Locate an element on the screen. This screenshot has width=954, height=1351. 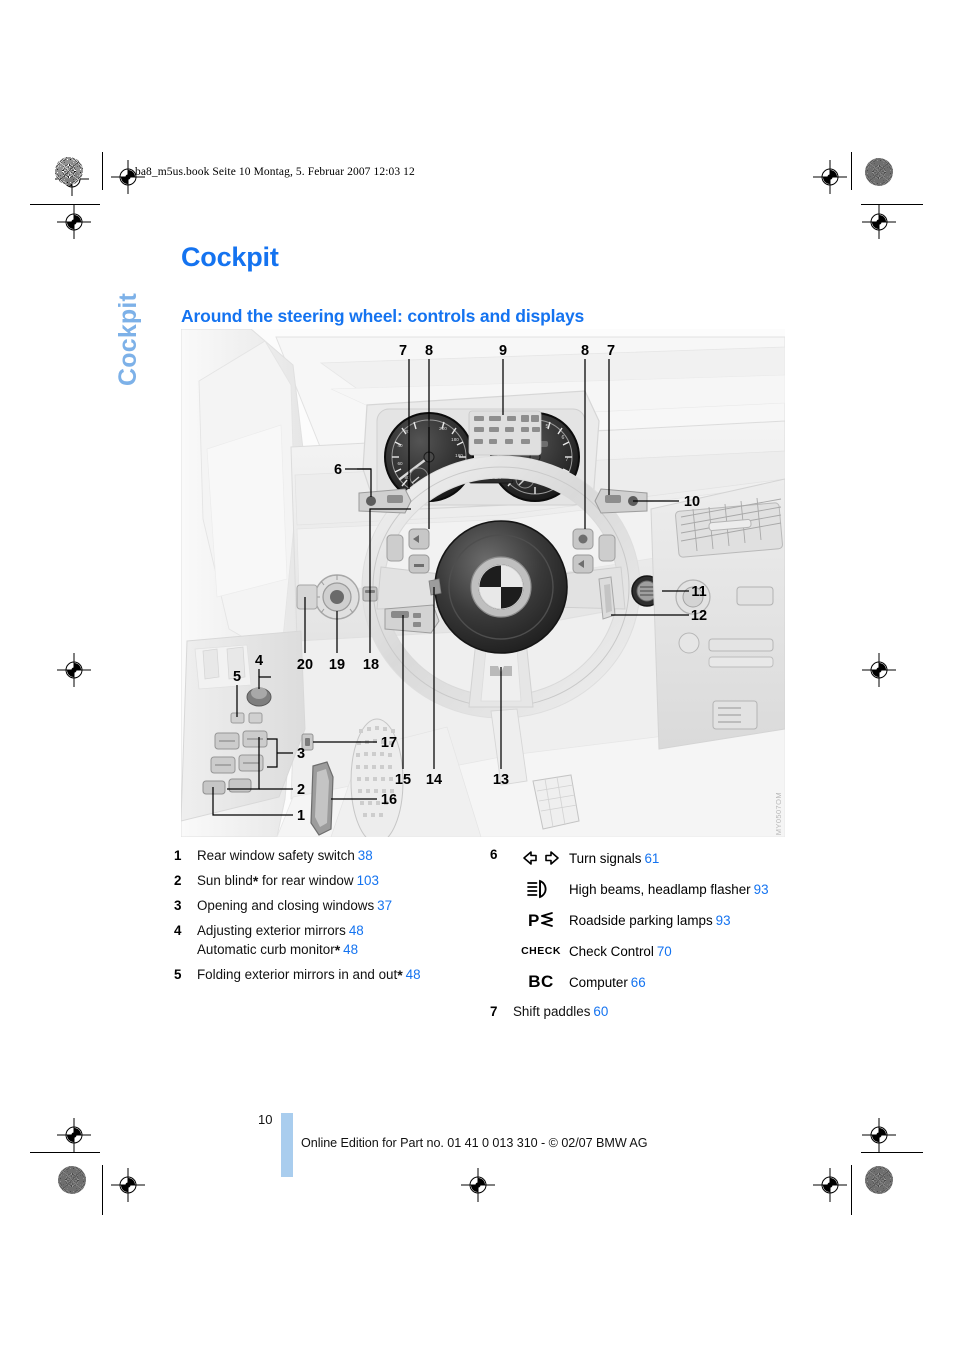
legend-text: Folding exterior mirrors in and out* 48 is located at coordinates (335, 976).